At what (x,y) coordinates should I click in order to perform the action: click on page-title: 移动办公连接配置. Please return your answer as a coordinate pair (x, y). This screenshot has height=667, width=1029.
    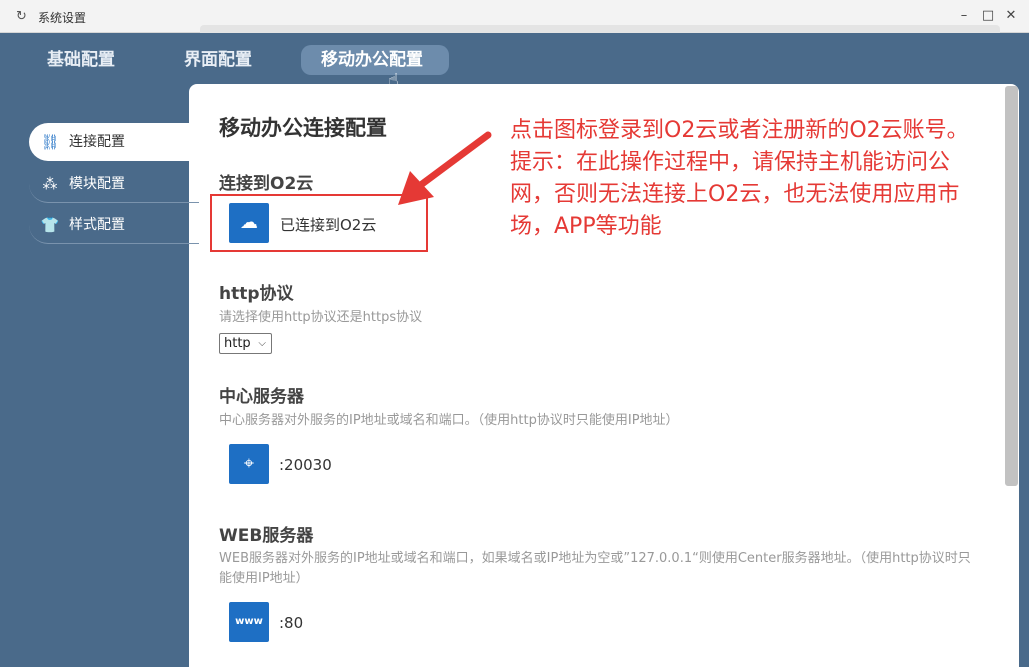
    Looking at the image, I should click on (303, 128).